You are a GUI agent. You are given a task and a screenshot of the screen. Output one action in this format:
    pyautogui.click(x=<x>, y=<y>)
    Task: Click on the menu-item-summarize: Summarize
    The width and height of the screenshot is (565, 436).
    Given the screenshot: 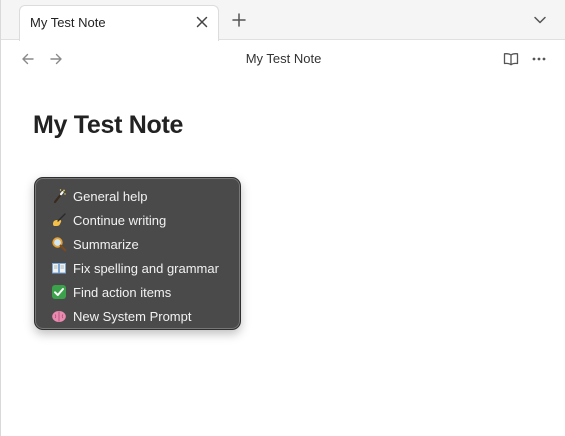 What is the action you would take?
    pyautogui.click(x=137, y=244)
    